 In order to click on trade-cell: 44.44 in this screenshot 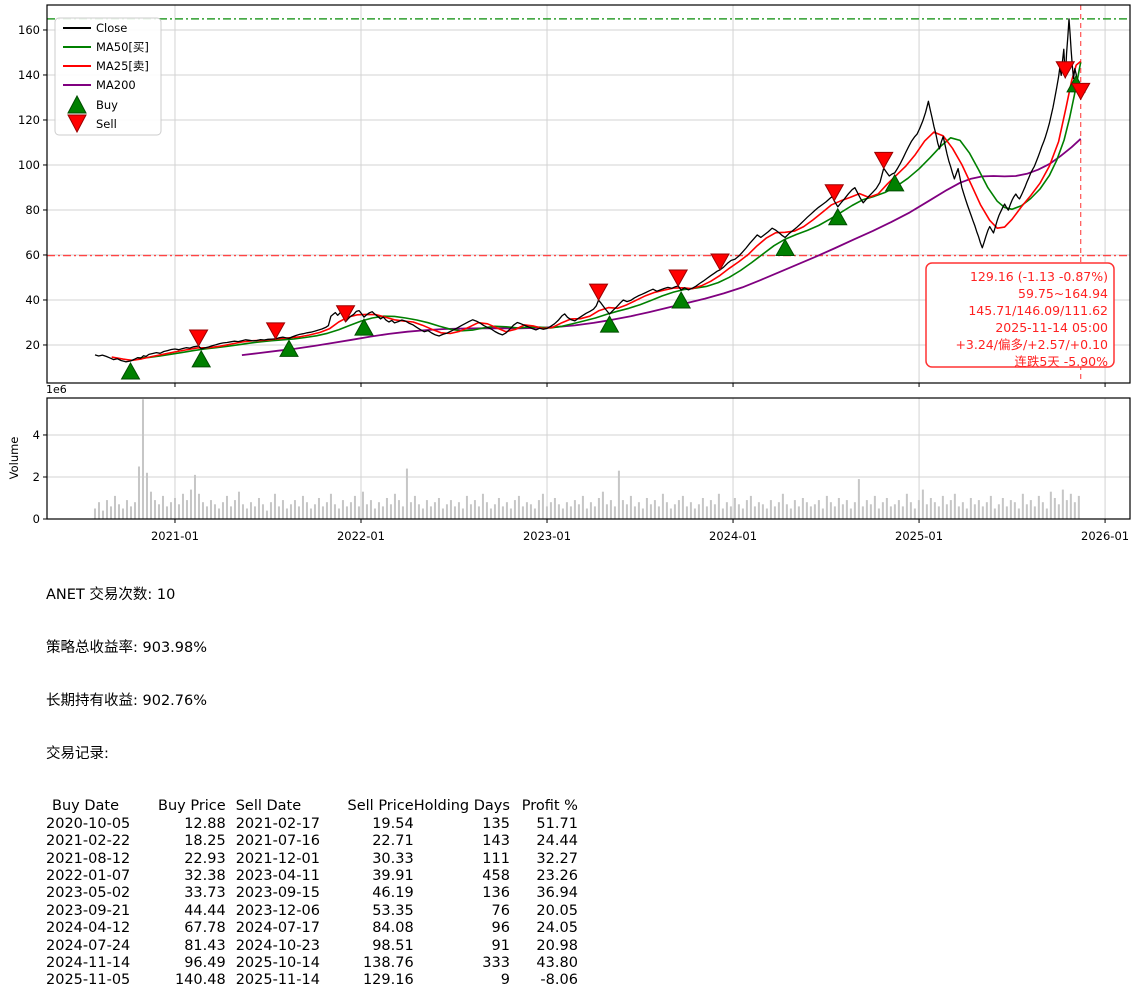, I will do `click(205, 910)`.